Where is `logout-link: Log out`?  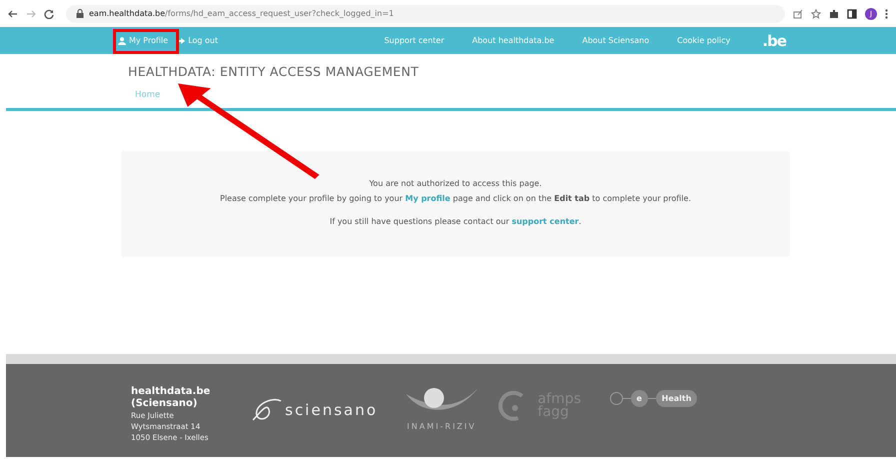 logout-link: Log out is located at coordinates (198, 40).